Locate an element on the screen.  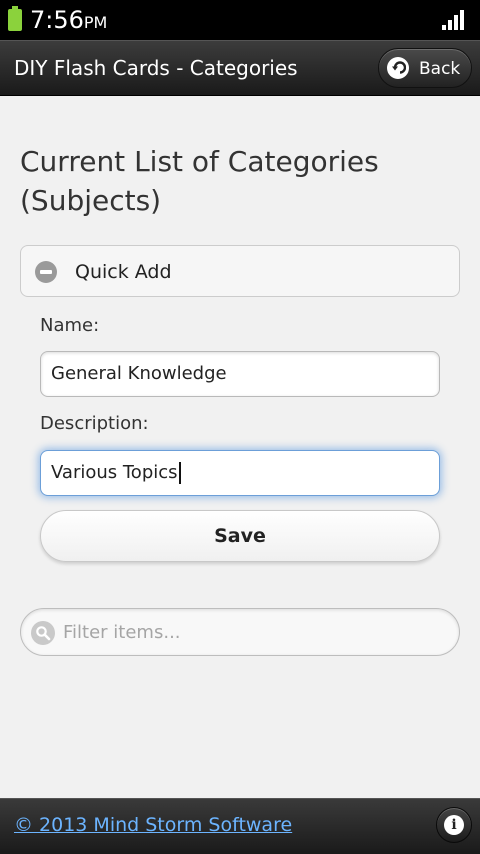
description-field-value: Various Topics is located at coordinates (114, 472).